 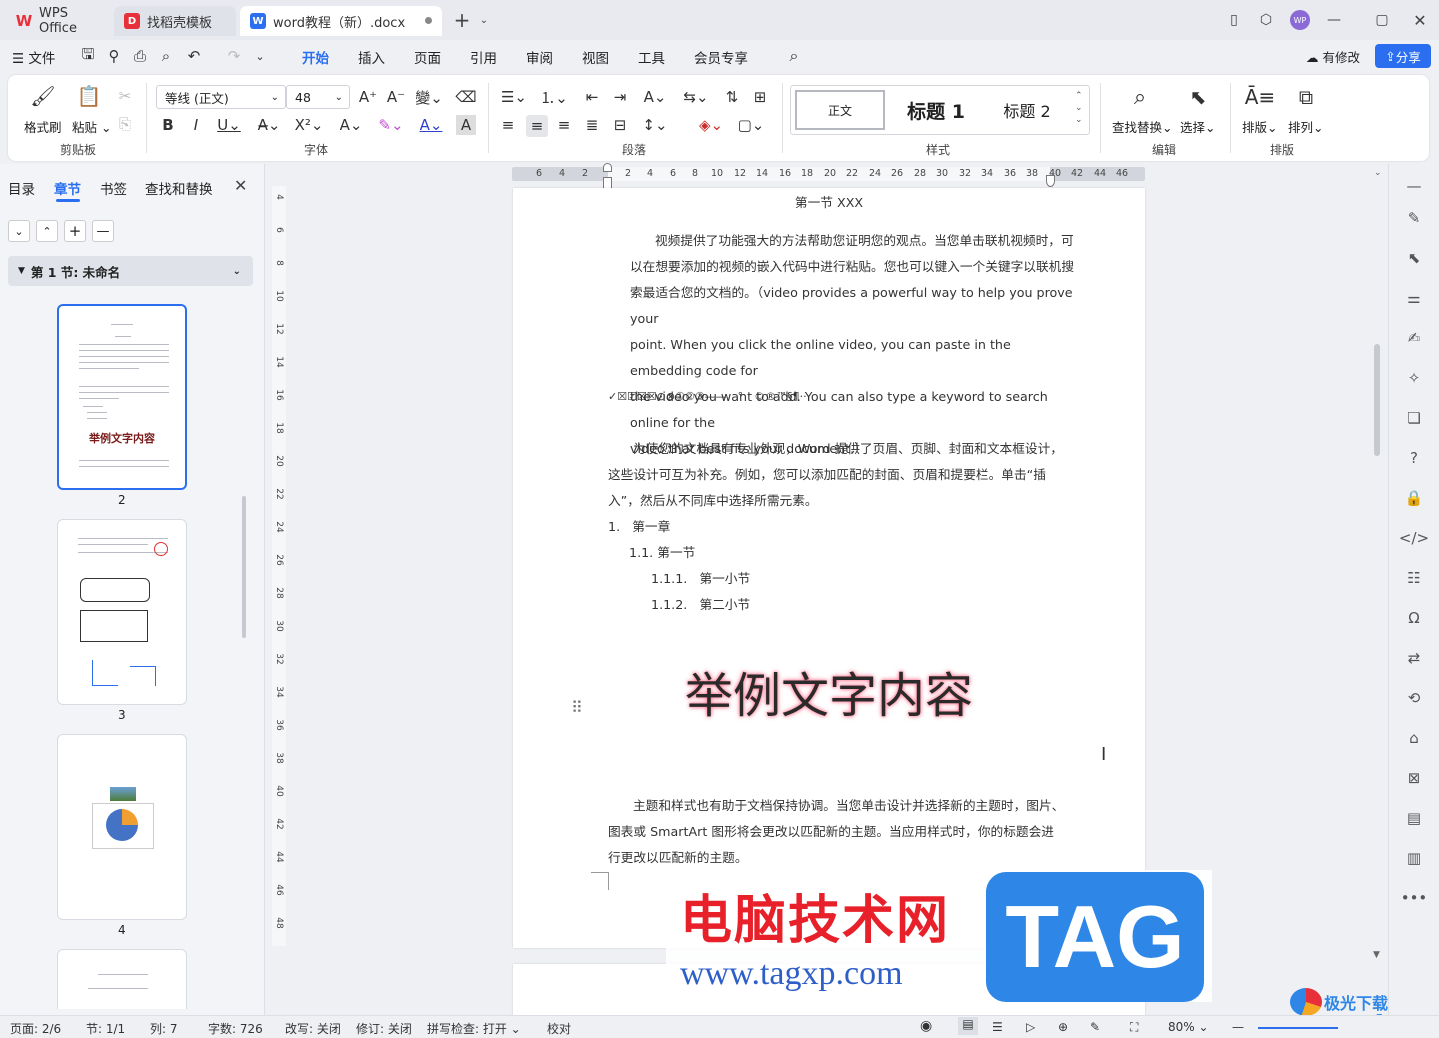 I want to click on bold-icon: B, so click(x=168, y=125).